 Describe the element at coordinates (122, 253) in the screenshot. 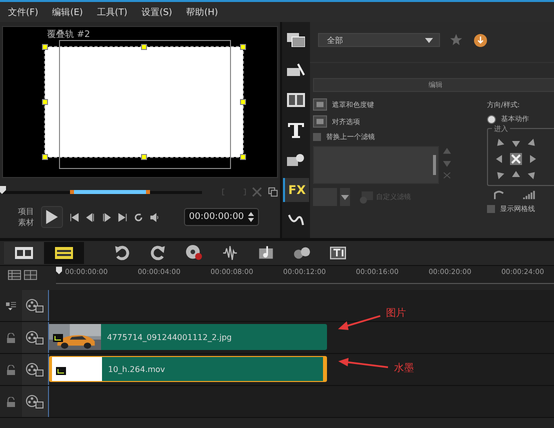

I see `undo-icon` at that location.